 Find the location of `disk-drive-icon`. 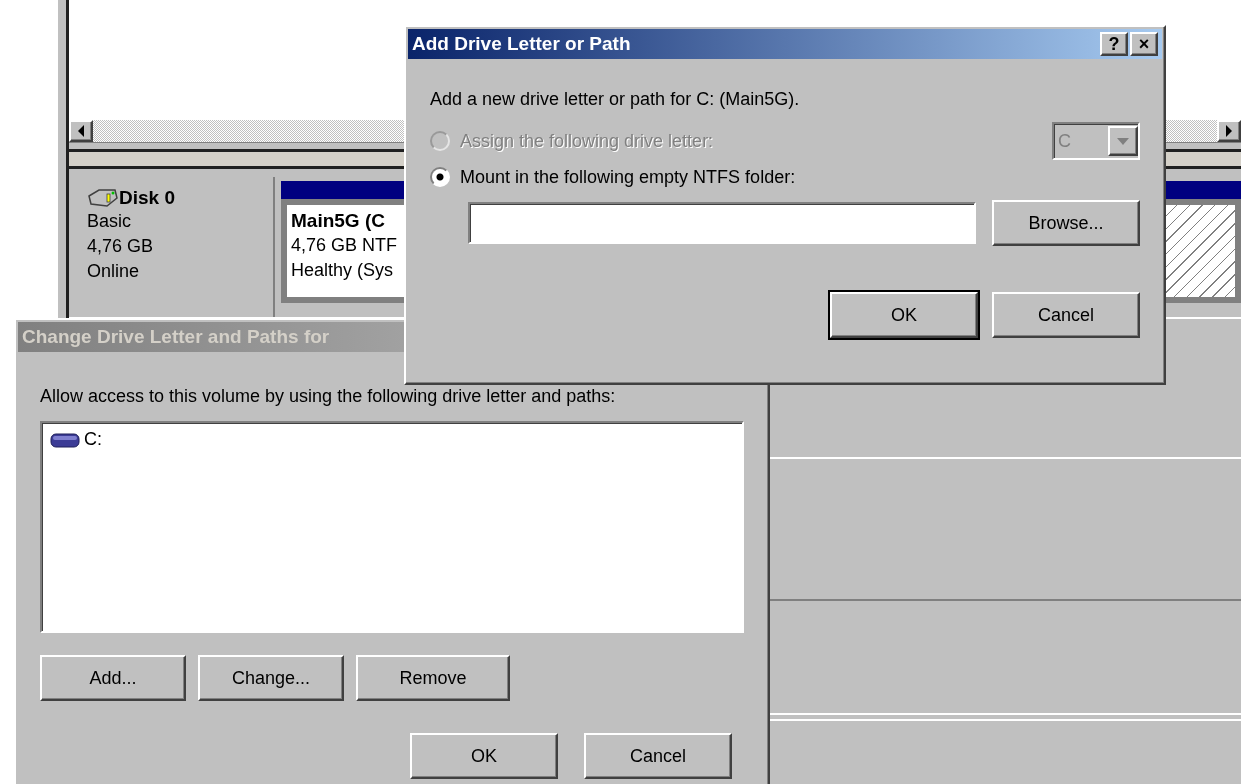

disk-drive-icon is located at coordinates (103, 198).